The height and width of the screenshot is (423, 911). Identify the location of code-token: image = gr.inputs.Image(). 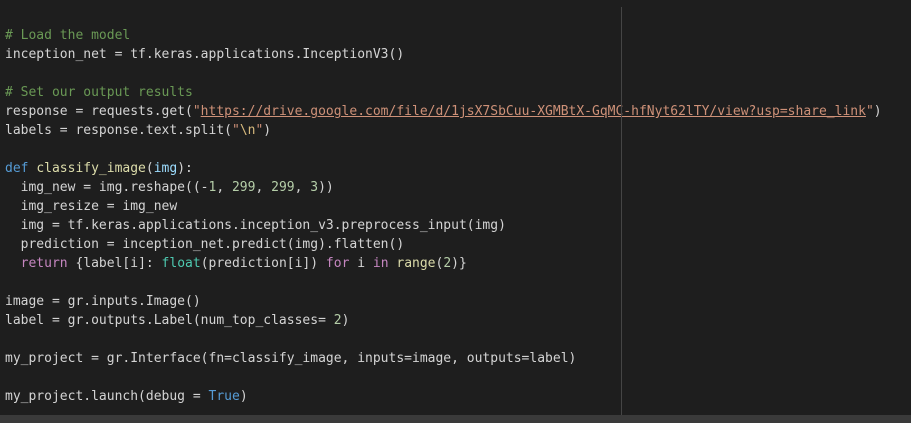
(103, 301).